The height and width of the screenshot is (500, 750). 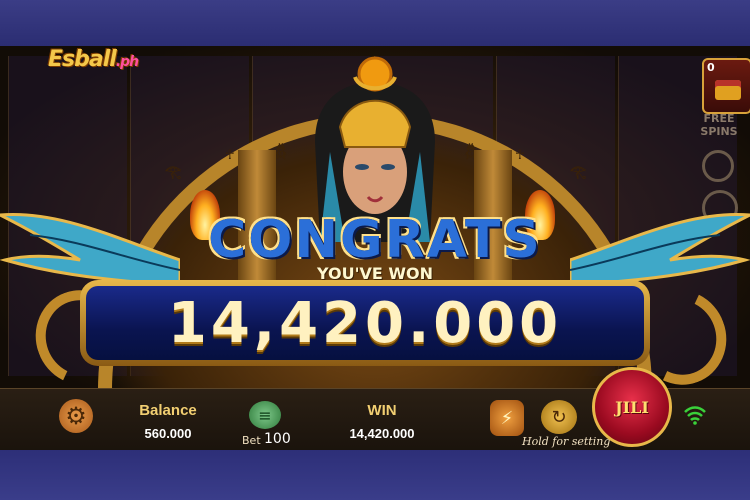 I want to click on win-amount-panel: 14,420.000, so click(x=365, y=323).